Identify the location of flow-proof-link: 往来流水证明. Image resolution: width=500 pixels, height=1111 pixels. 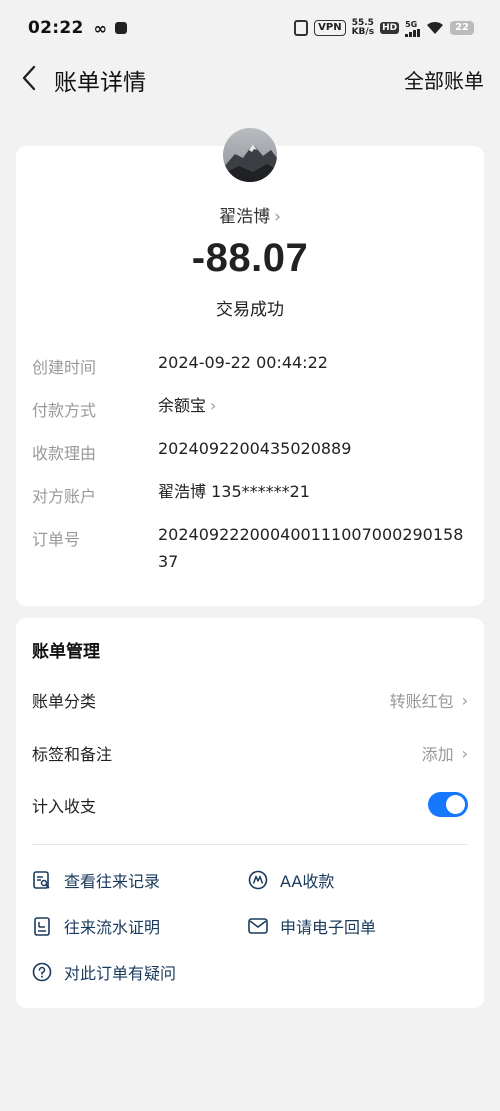
(96, 926).